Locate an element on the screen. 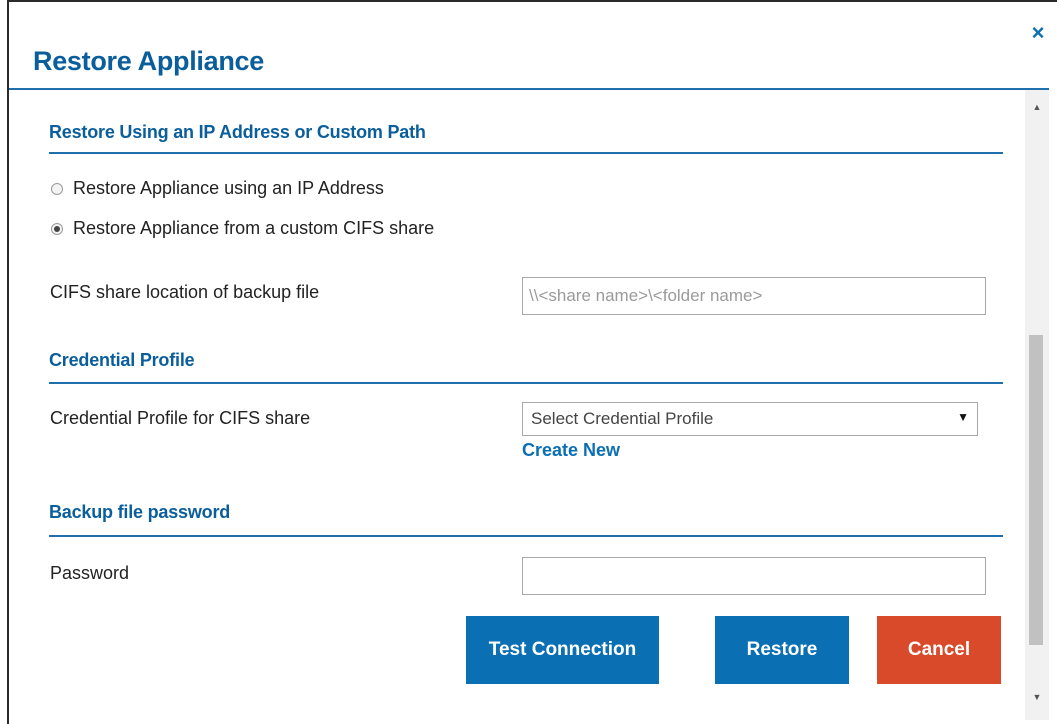 This screenshot has width=1057, height=724. close-icon: × is located at coordinates (1038, 33).